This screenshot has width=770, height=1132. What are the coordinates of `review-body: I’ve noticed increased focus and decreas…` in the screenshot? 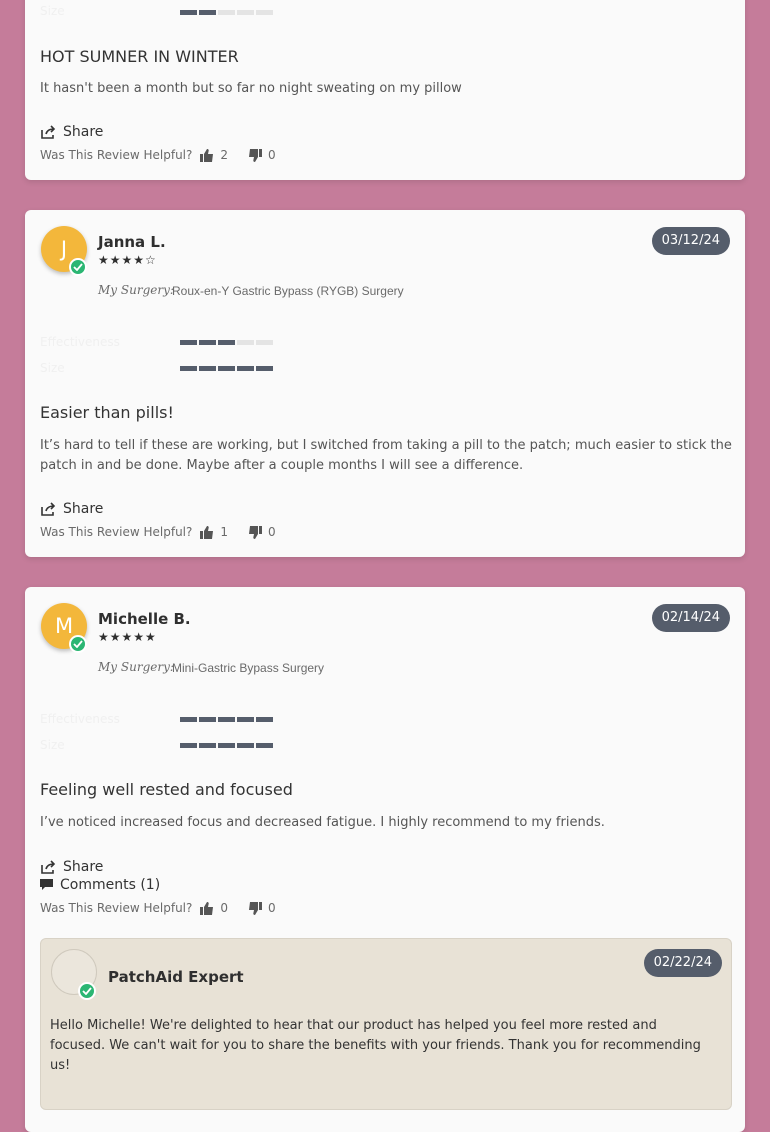 It's located at (322, 822).